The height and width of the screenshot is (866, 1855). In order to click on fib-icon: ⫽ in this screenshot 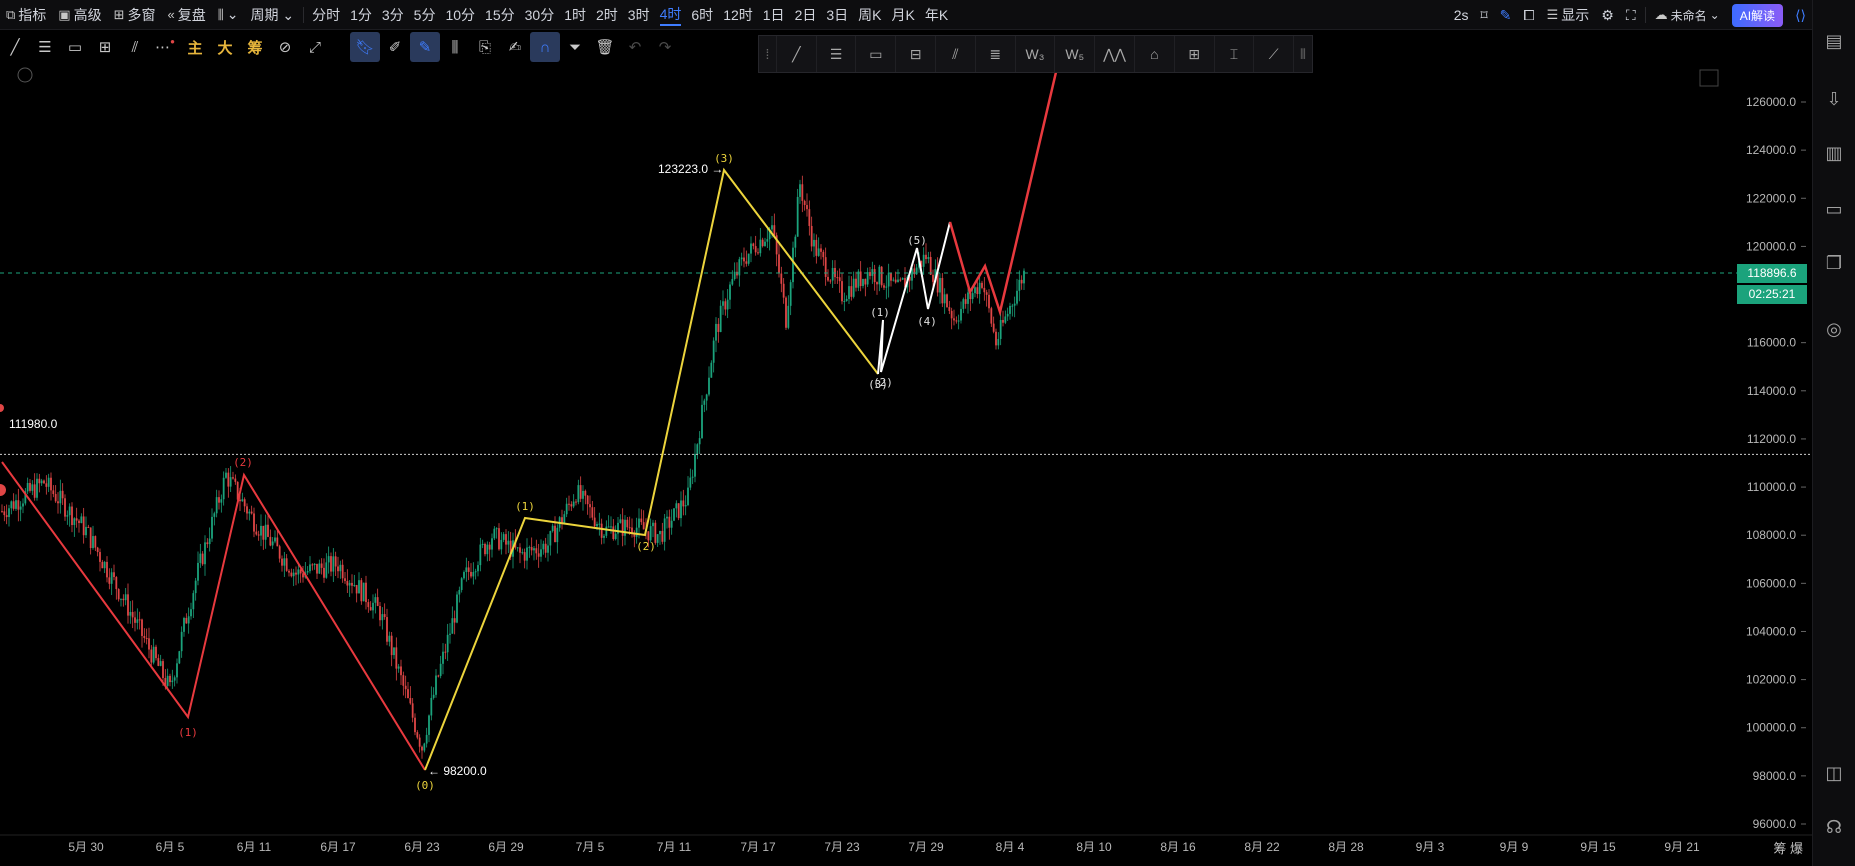, I will do `click(135, 47)`.